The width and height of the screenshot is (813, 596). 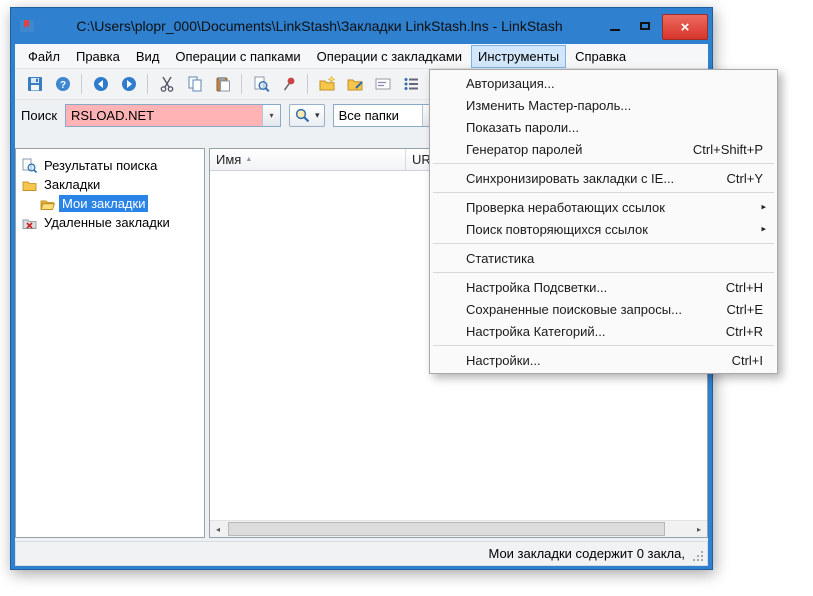 I want to click on menubar-item-file: Файл, so click(x=44, y=56).